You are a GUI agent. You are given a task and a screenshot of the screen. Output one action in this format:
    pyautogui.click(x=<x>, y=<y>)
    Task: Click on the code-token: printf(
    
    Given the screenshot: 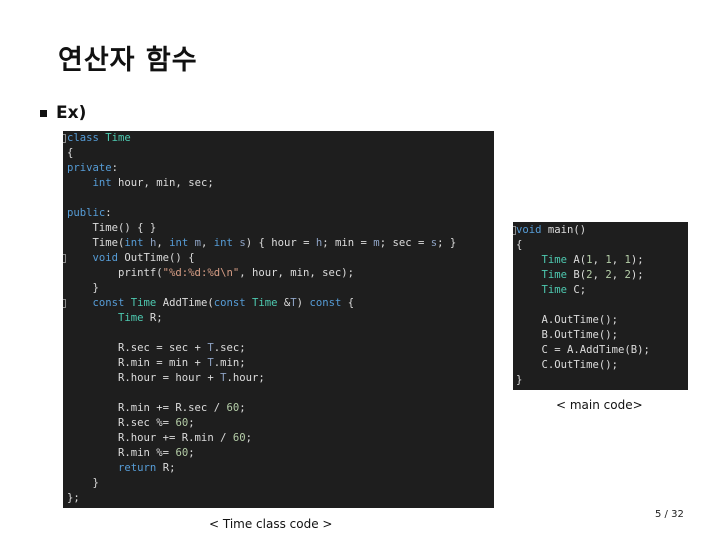 What is the action you would take?
    pyautogui.click(x=115, y=273)
    